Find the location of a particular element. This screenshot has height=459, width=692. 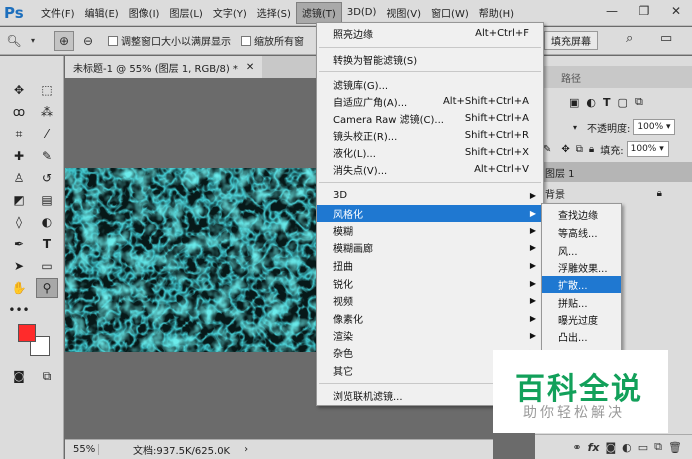

document-canvas is located at coordinates (191, 260).